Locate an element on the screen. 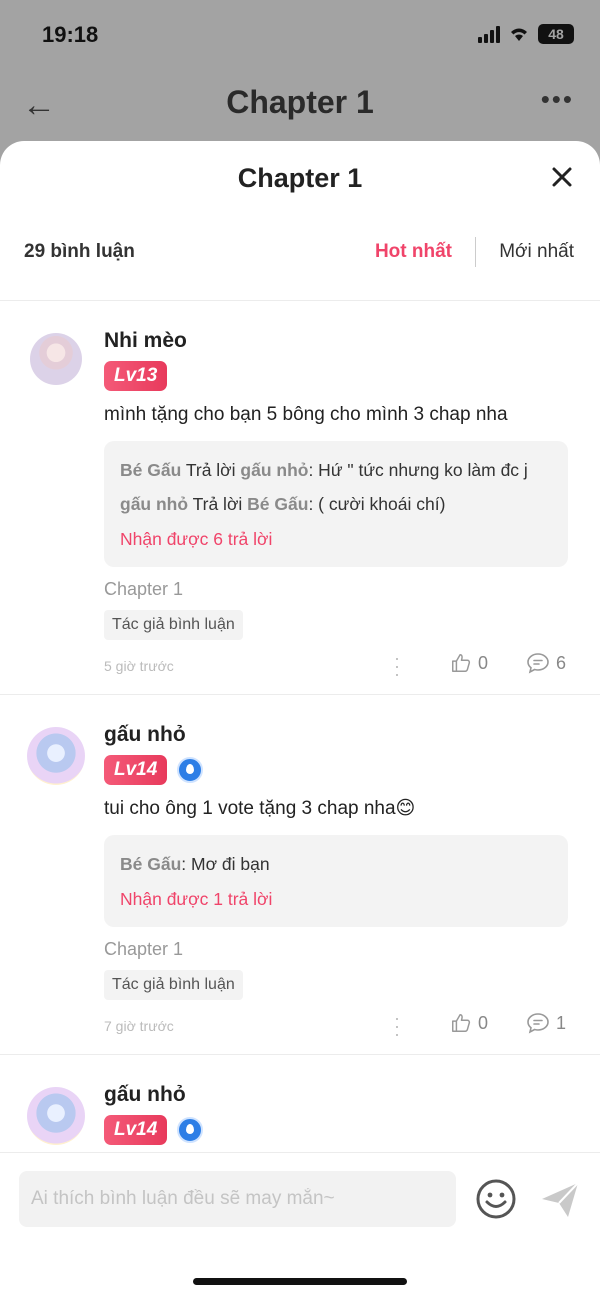 The image size is (600, 1299). reply-text: : Hứ " tức nhưng ko làm đc j is located at coordinates (418, 470).